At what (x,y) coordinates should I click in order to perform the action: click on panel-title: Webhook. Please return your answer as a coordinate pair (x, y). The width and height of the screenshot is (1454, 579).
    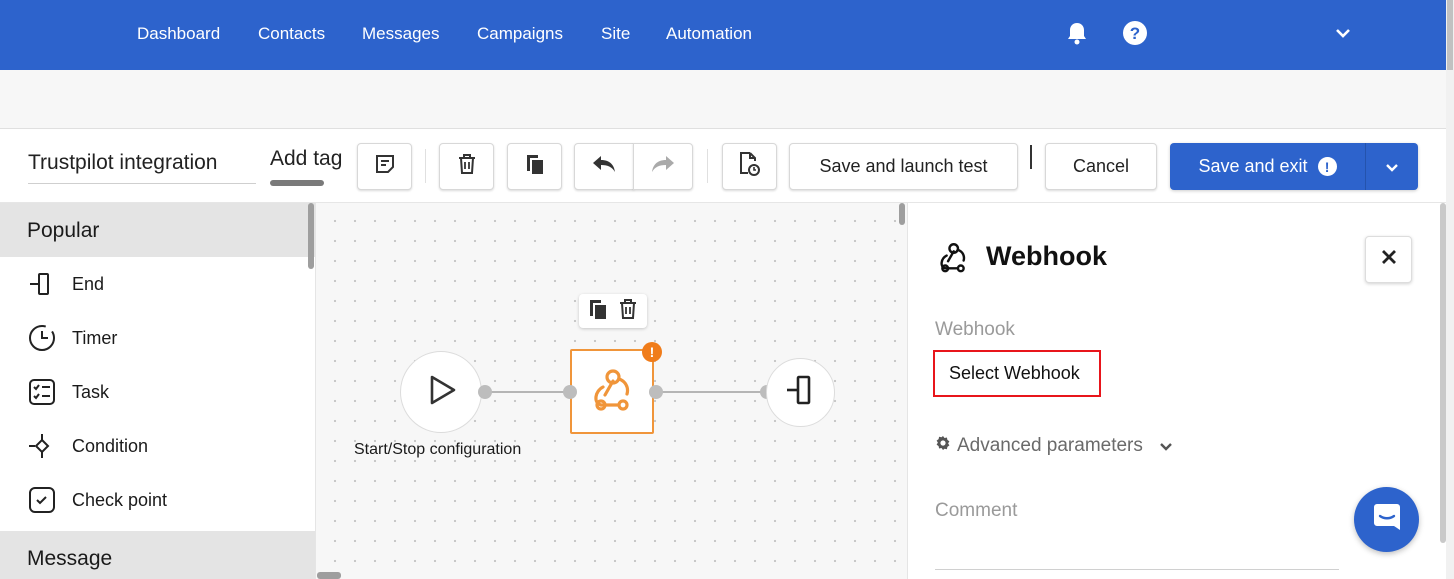
    Looking at the image, I should click on (1046, 256).